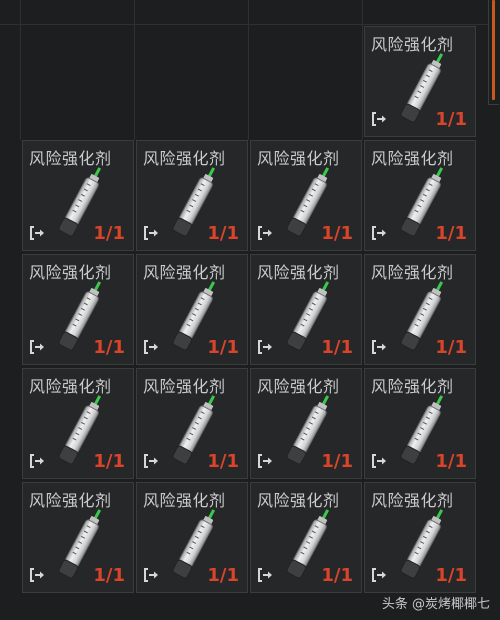 The image size is (500, 620). I want to click on scrollbar-thumb, so click(493, 50).